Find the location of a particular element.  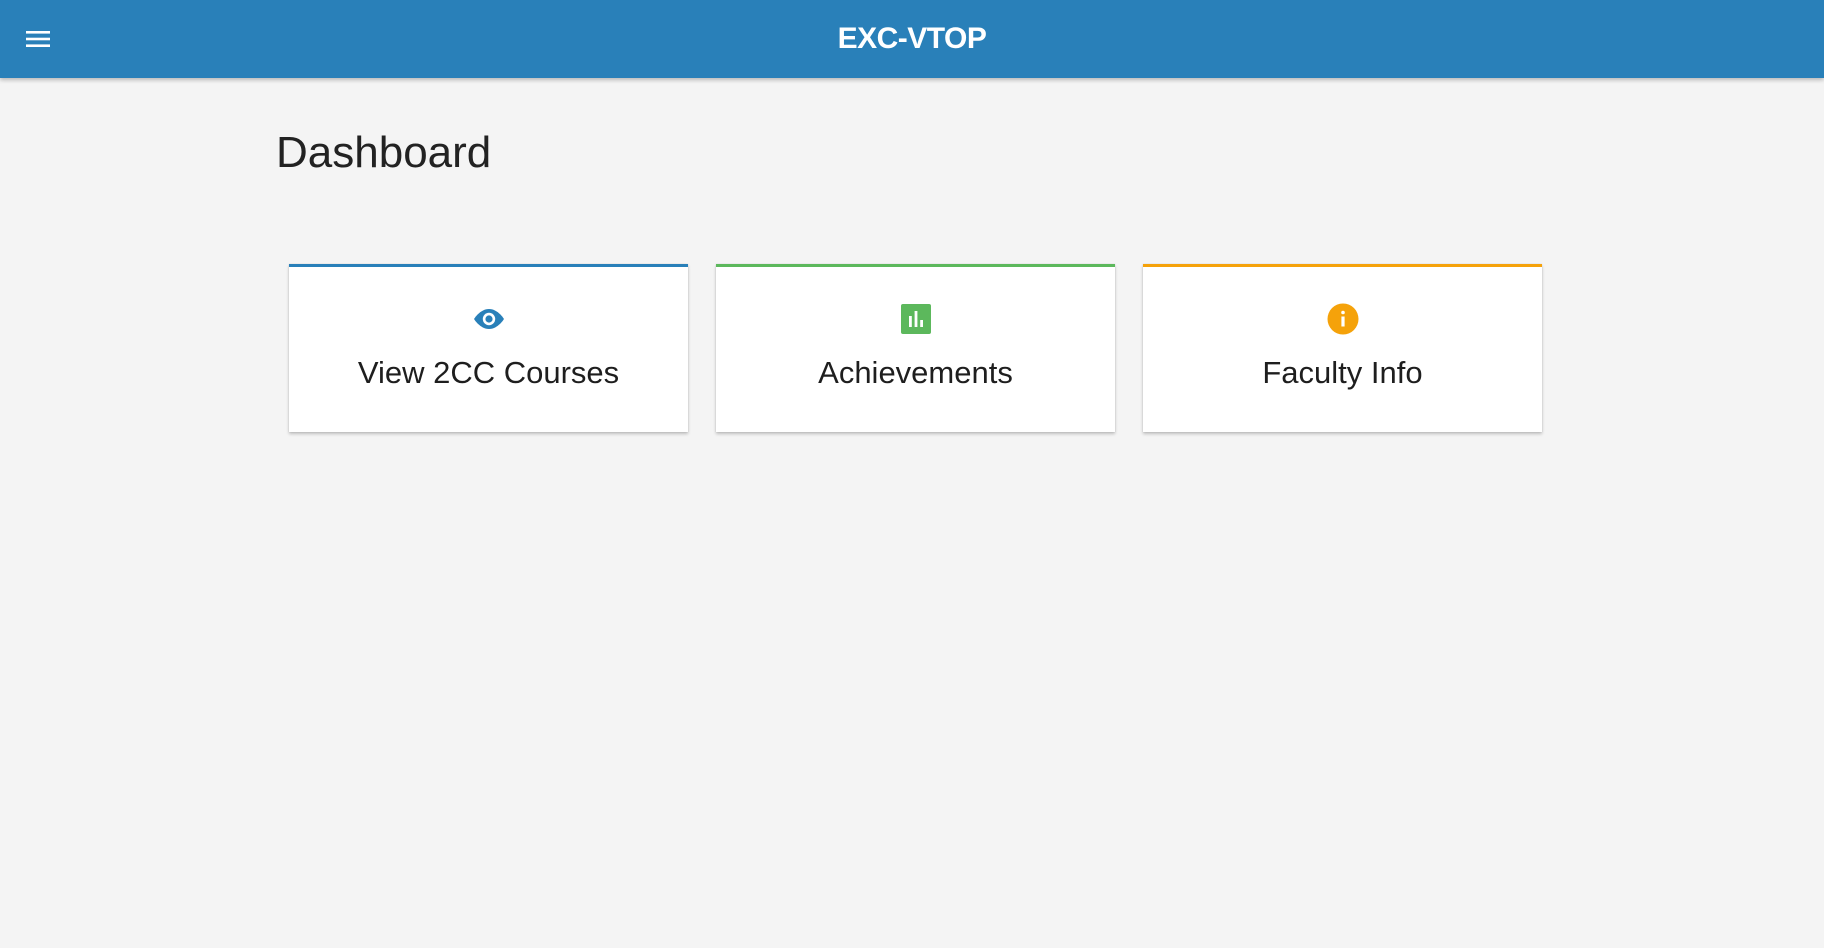

top-app-bar: EXC-VTOP is located at coordinates (912, 39).